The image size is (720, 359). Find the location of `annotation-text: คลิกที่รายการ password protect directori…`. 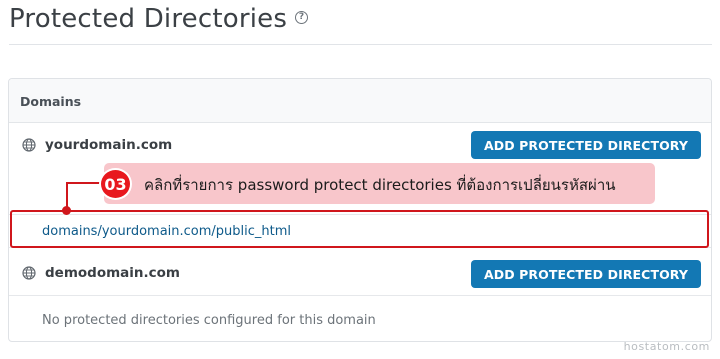

annotation-text: คลิกที่รายการ password protect directori… is located at coordinates (380, 185).